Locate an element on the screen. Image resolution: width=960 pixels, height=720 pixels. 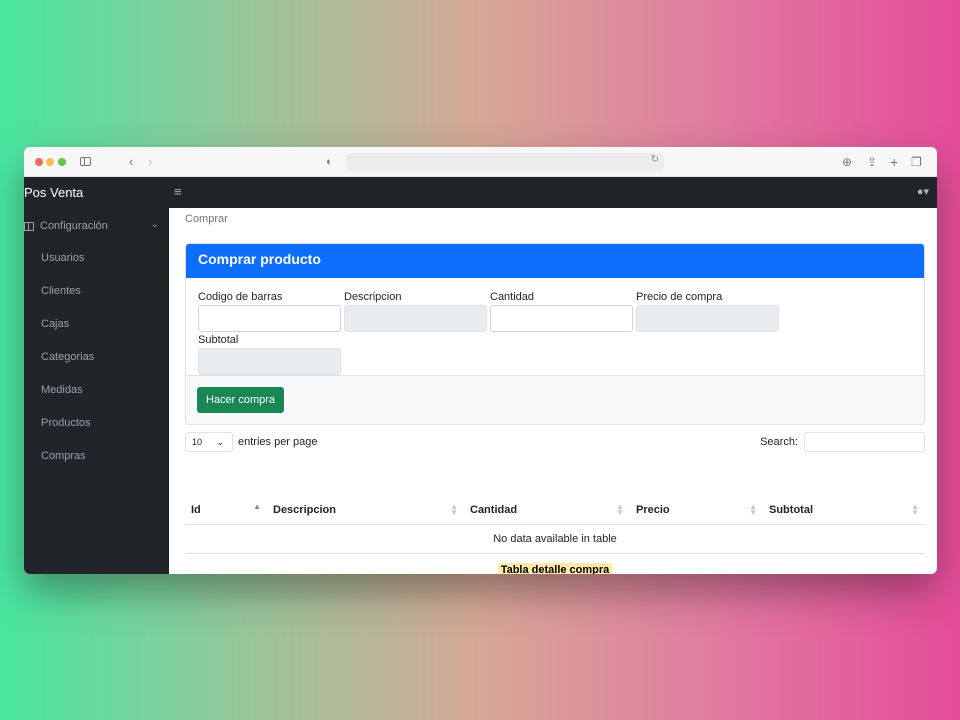
entries-value: 10 is located at coordinates (197, 442).